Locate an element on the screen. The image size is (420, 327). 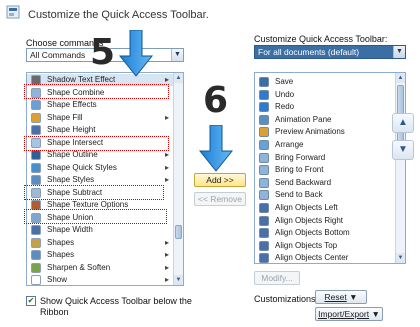
list-item: Shape Effects is located at coordinates (100, 105).